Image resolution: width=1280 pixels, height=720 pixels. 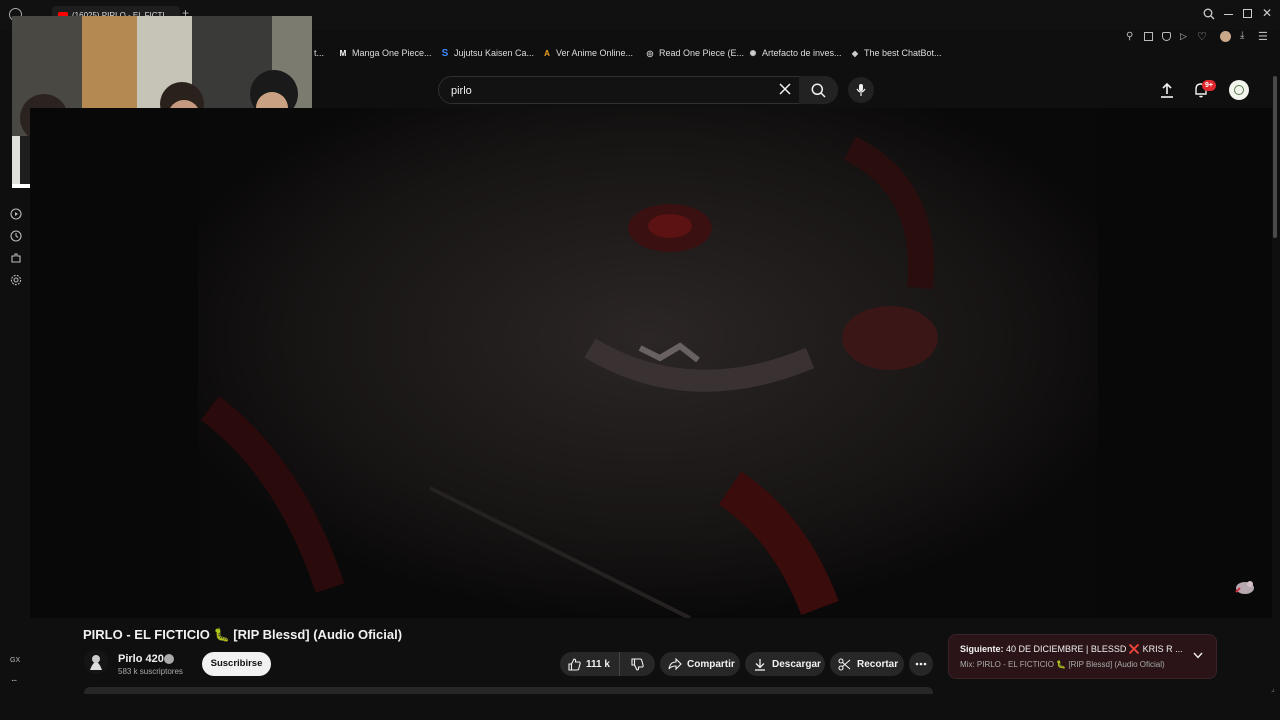 What do you see at coordinates (574, 664) in the screenshot?
I see `thumbs-up-icon` at bounding box center [574, 664].